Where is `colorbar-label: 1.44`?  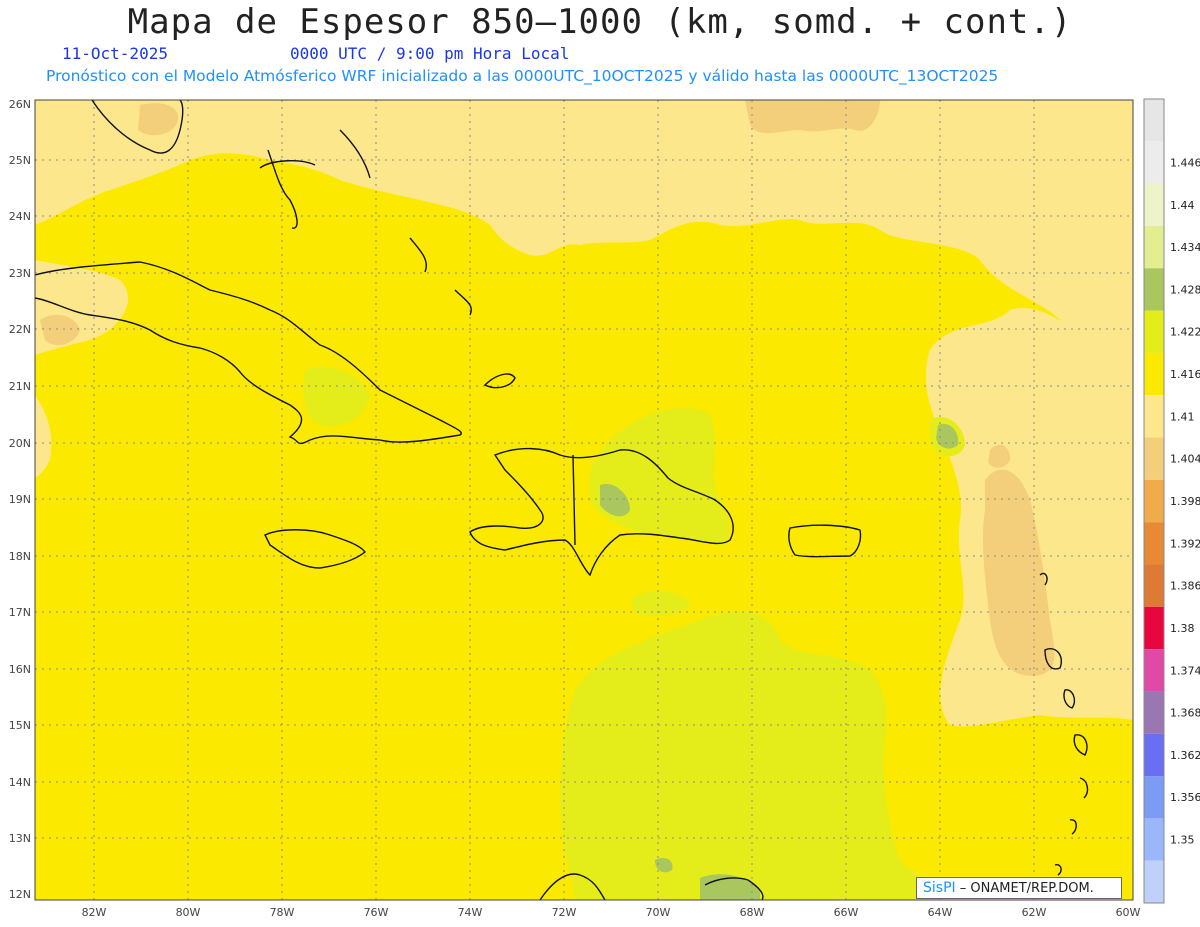
colorbar-label: 1.44 is located at coordinates (1182, 205).